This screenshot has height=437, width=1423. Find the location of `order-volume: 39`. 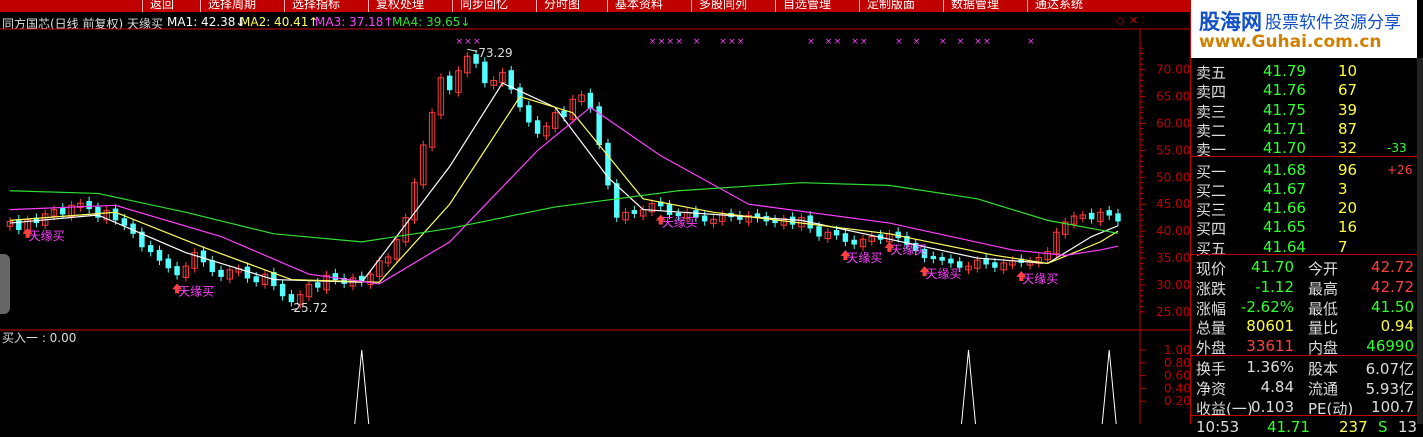

order-volume: 39 is located at coordinates (1348, 109).